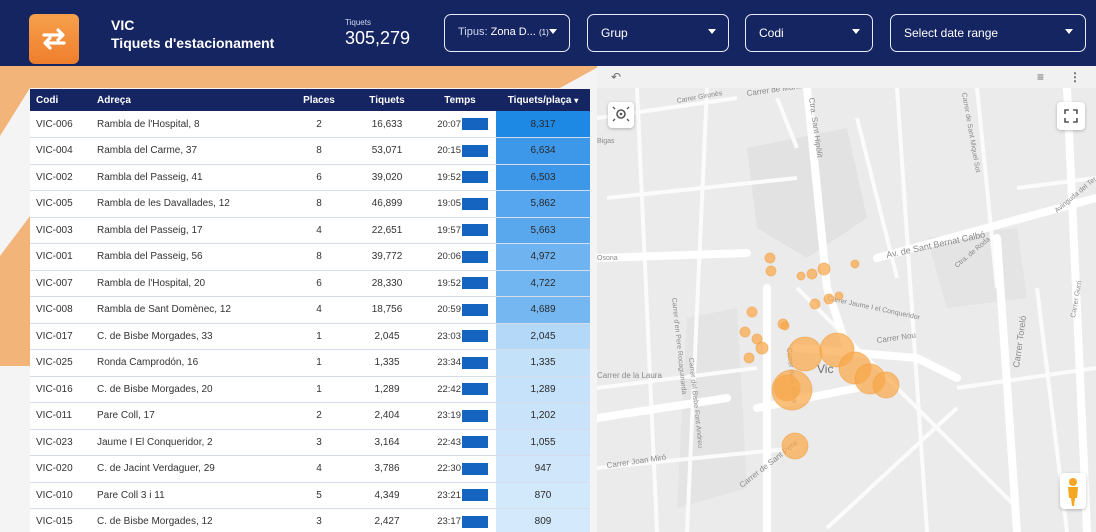 The width and height of the screenshot is (1096, 532). I want to click on cell-places: 3, so click(319, 522).